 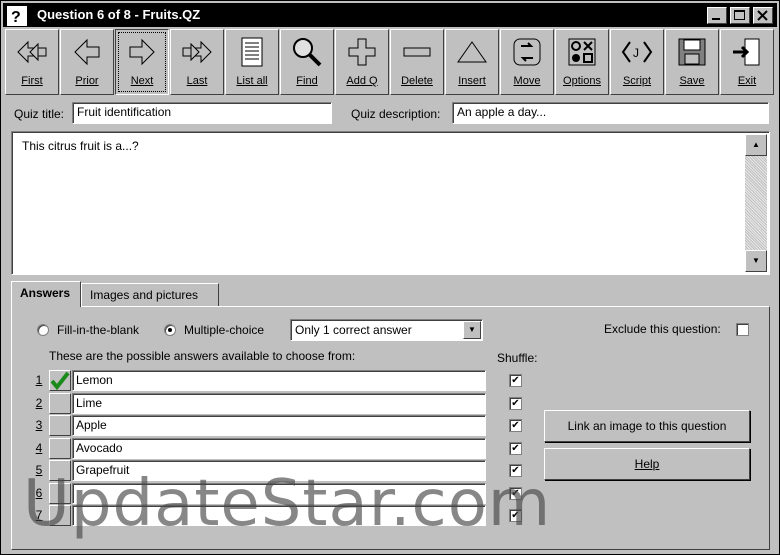 What do you see at coordinates (170, 330) in the screenshot?
I see `multiple-choice-radio` at bounding box center [170, 330].